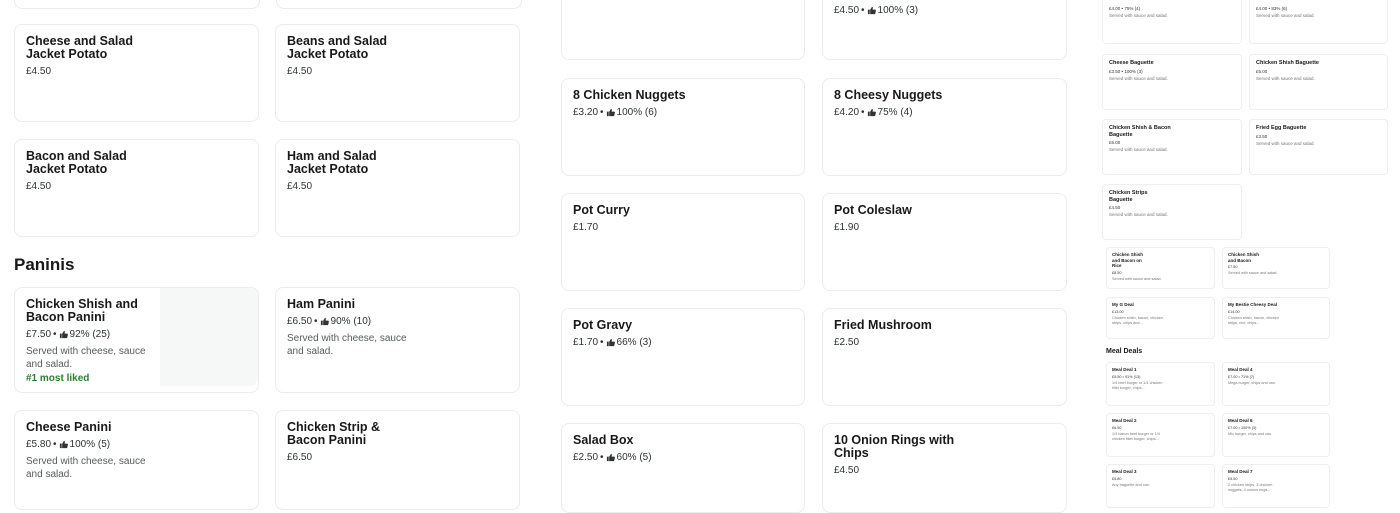 Image resolution: width=1400 pixels, height=513 pixels. I want to click on item-rating: 100% (5), so click(90, 444).